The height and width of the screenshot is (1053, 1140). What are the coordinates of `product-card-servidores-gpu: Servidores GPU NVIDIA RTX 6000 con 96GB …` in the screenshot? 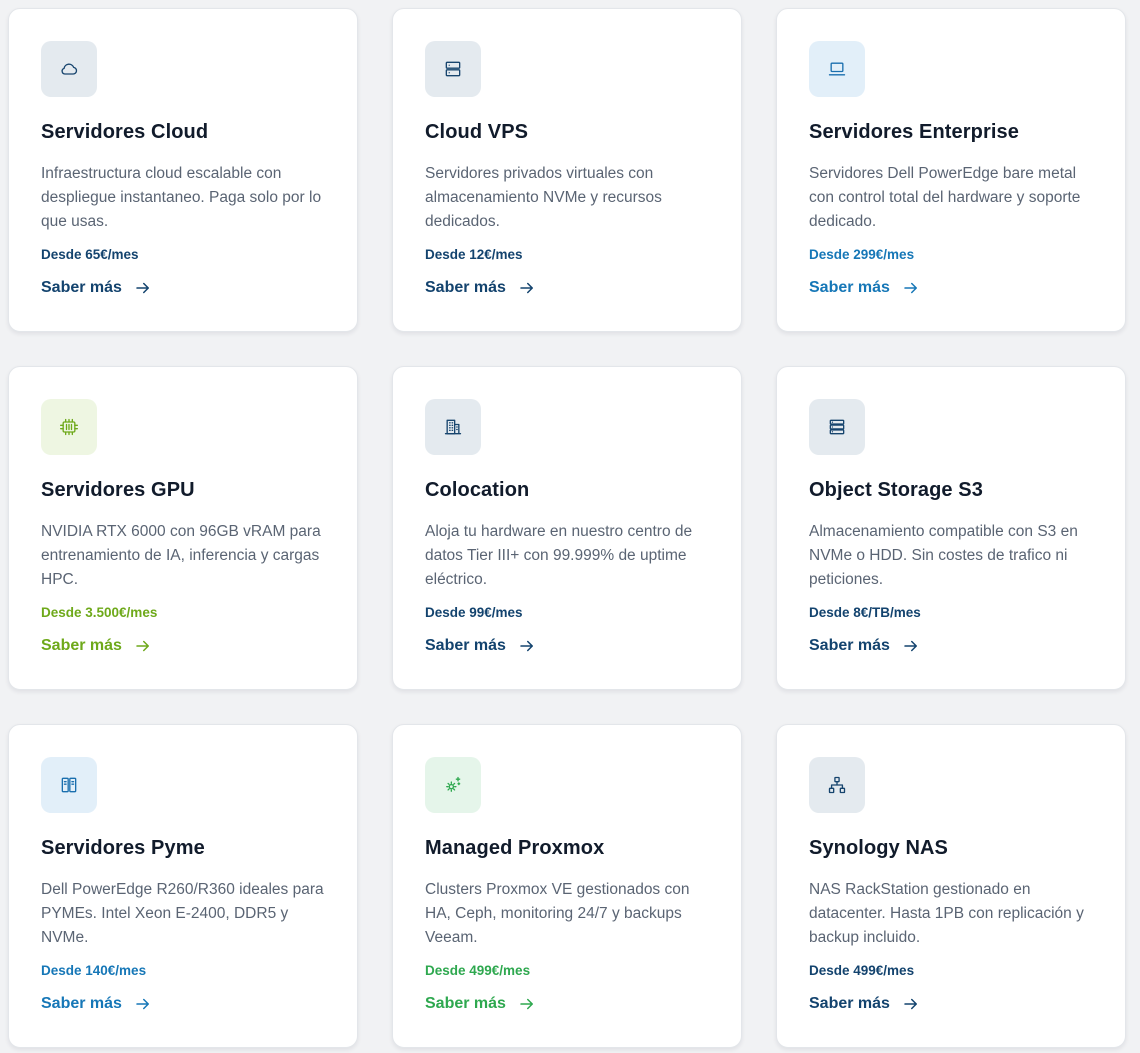 It's located at (183, 528).